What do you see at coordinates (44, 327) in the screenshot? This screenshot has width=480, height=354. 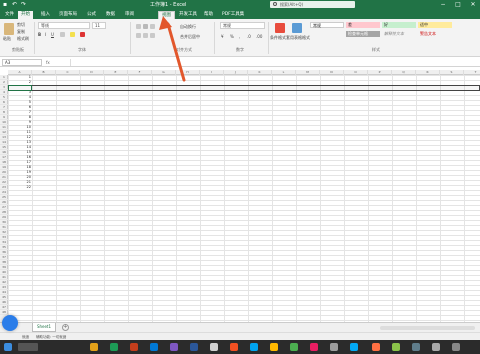 I see `sheet-tab: Sheet1` at bounding box center [44, 327].